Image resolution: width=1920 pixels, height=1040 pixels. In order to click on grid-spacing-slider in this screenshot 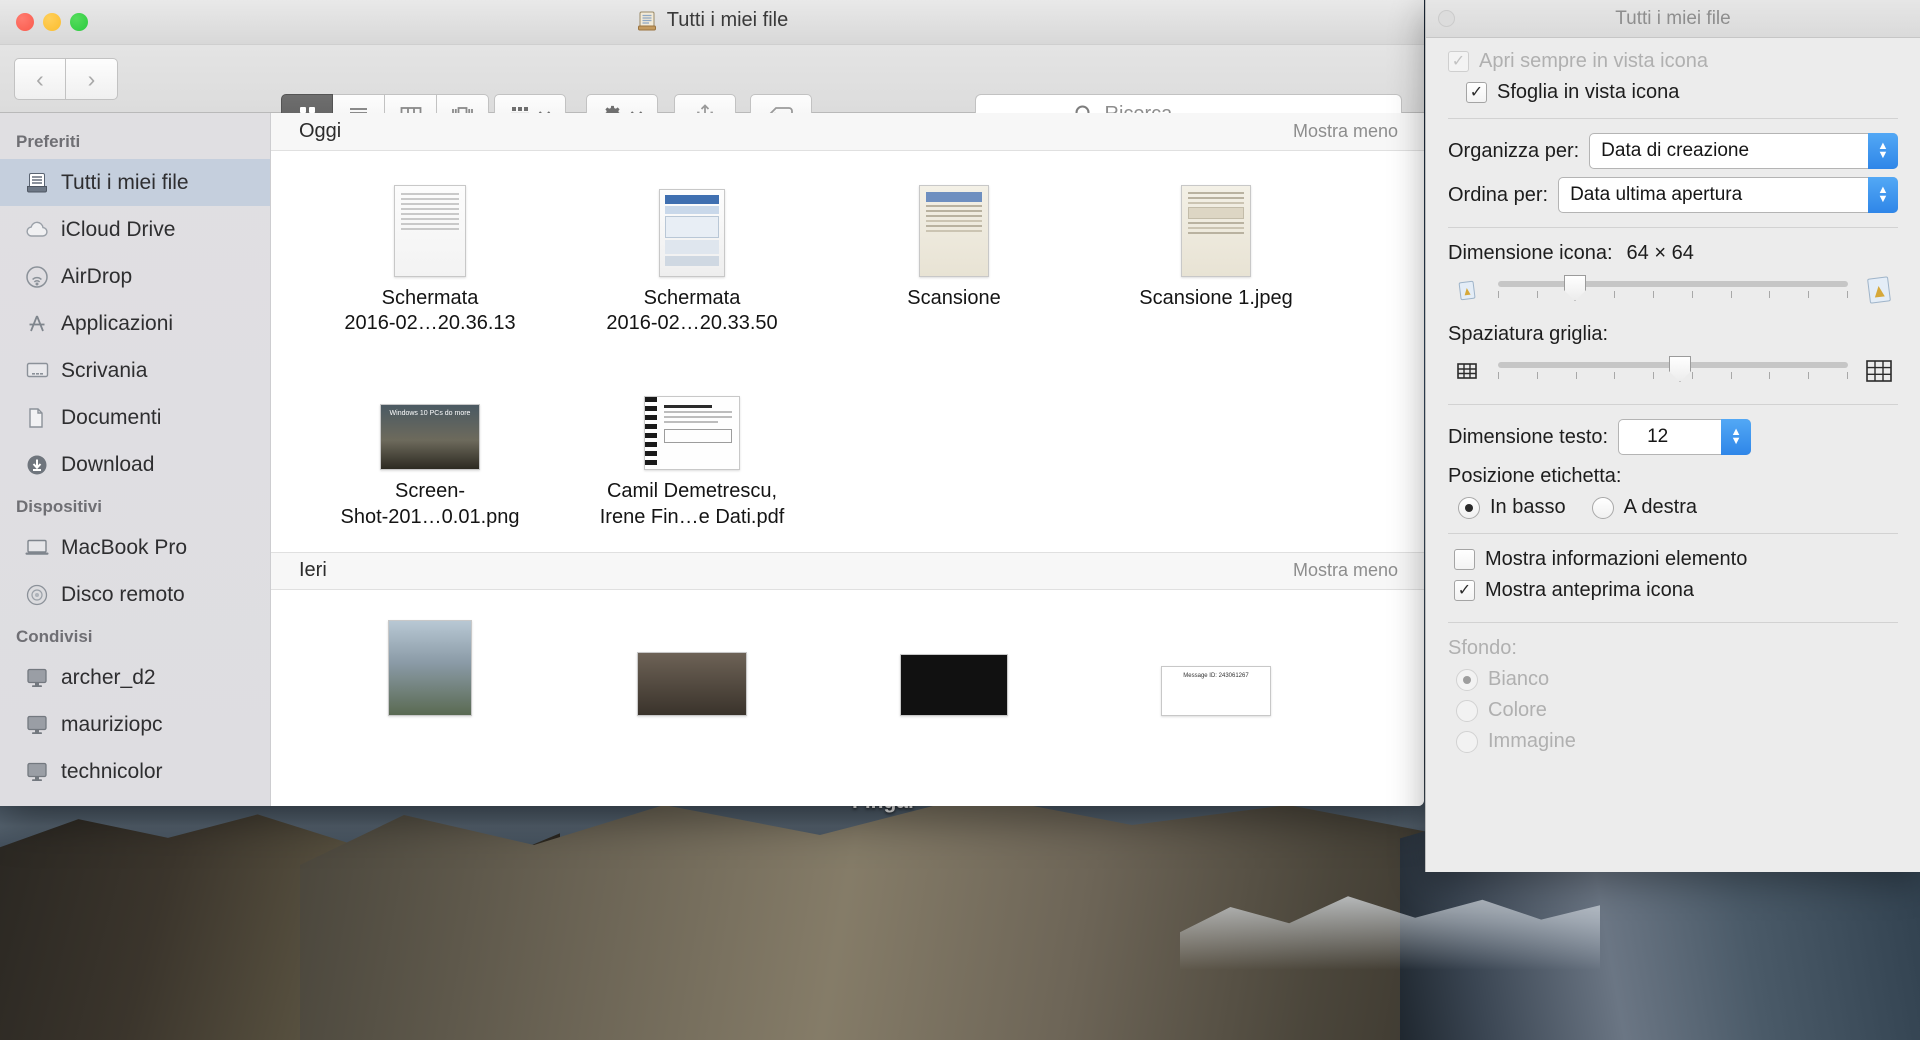, I will do `click(1673, 371)`.